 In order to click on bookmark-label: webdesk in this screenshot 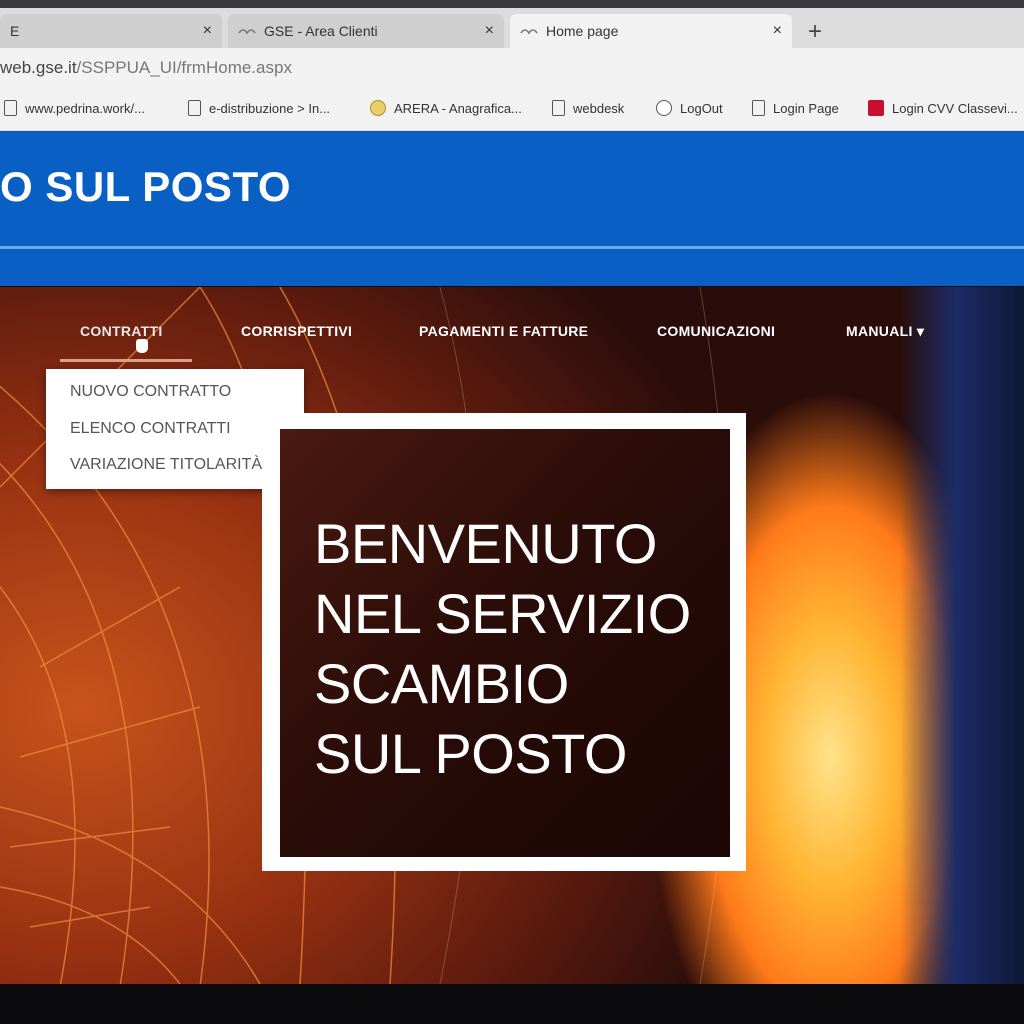, I will do `click(599, 108)`.